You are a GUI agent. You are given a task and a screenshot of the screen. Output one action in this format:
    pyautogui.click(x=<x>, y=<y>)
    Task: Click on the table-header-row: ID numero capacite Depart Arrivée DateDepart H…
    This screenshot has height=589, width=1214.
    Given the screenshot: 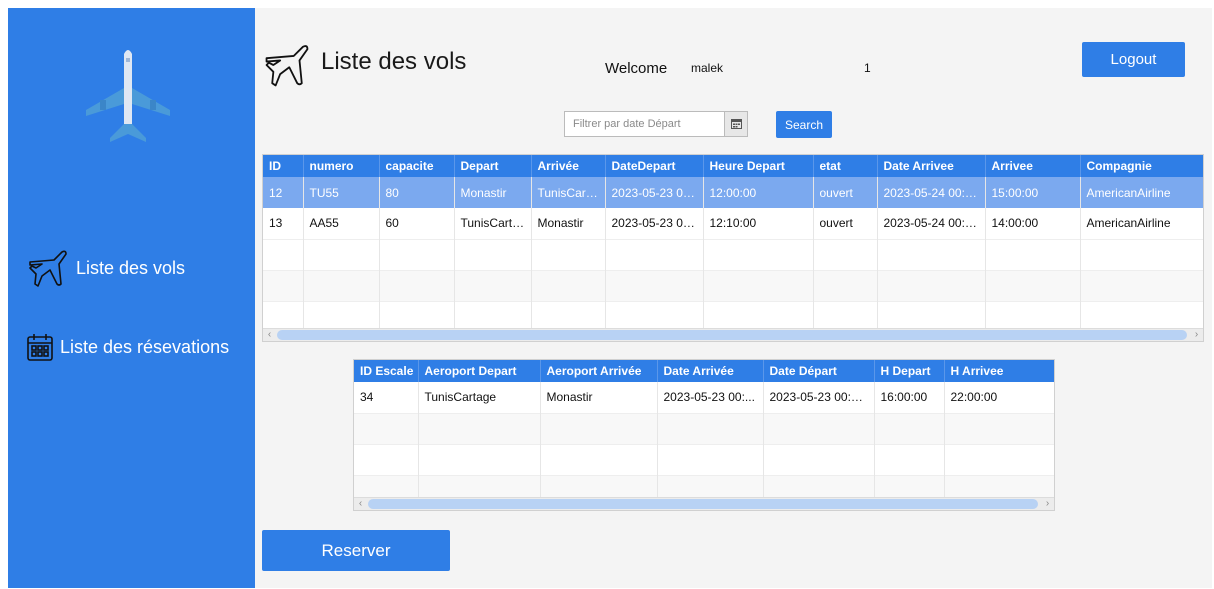 What is the action you would take?
    pyautogui.click(x=733, y=166)
    